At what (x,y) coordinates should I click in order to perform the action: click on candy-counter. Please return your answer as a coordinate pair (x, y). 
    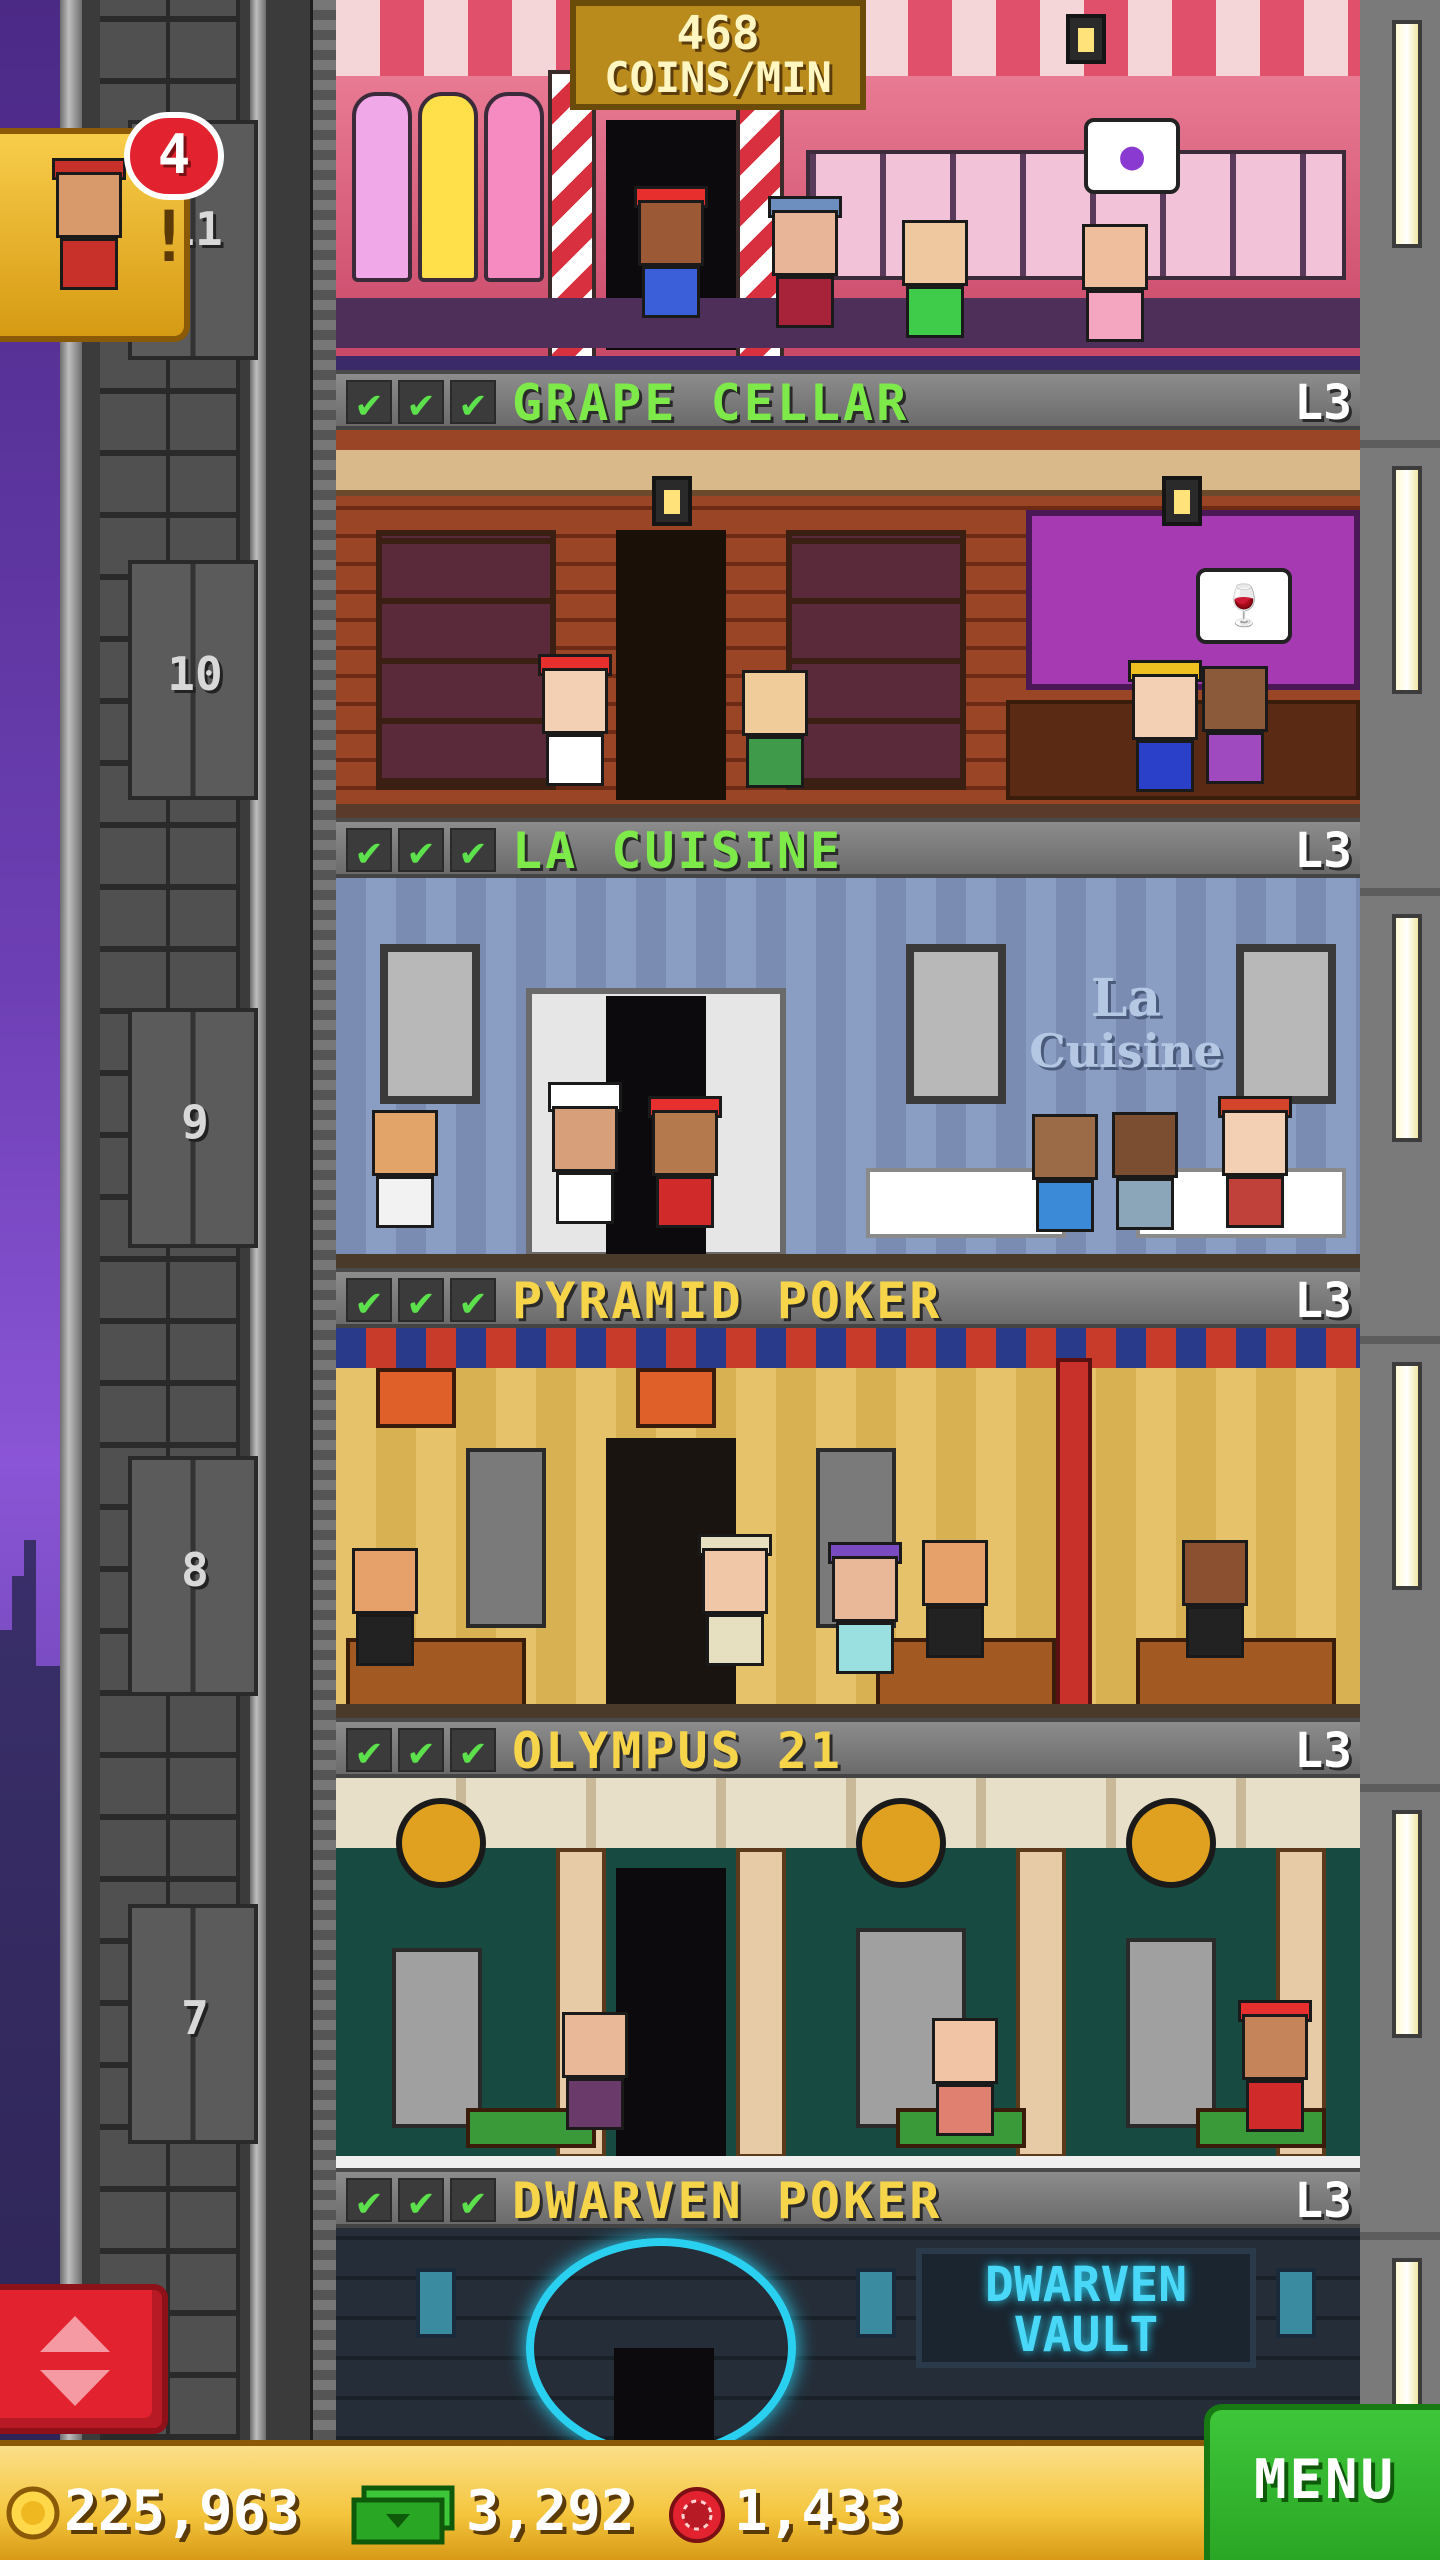
    Looking at the image, I should click on (848, 323).